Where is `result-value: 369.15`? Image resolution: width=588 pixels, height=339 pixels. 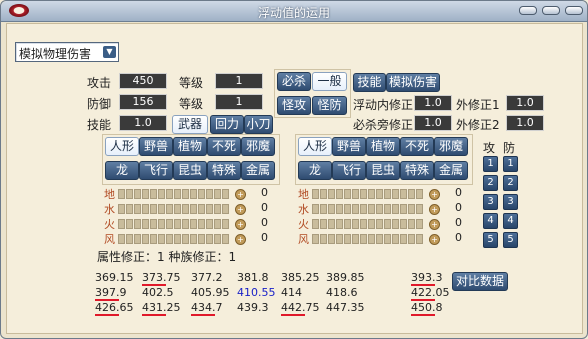 result-value: 369.15 is located at coordinates (114, 277).